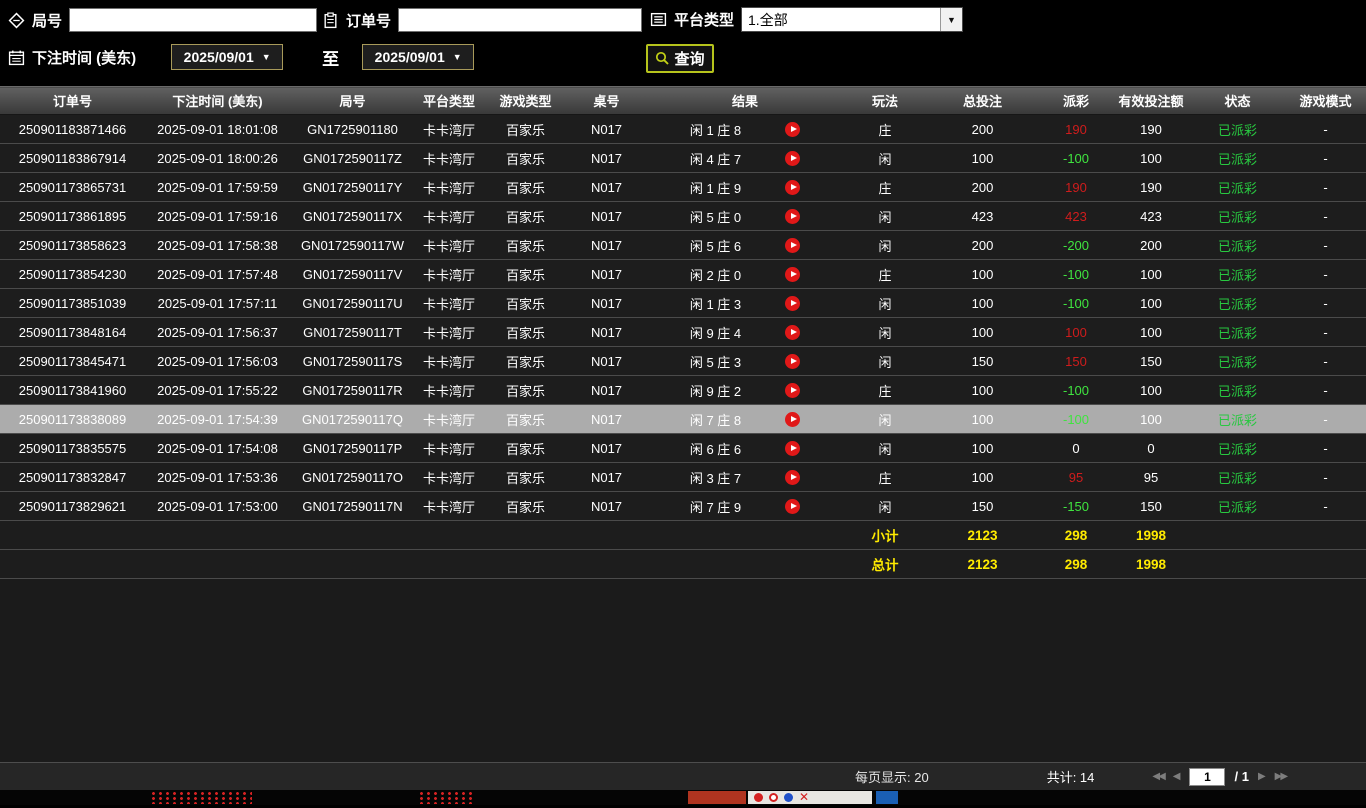 Image resolution: width=1366 pixels, height=808 pixels. Describe the element at coordinates (369, 21) in the screenshot. I see `order-filter-label: 订单号` at that location.